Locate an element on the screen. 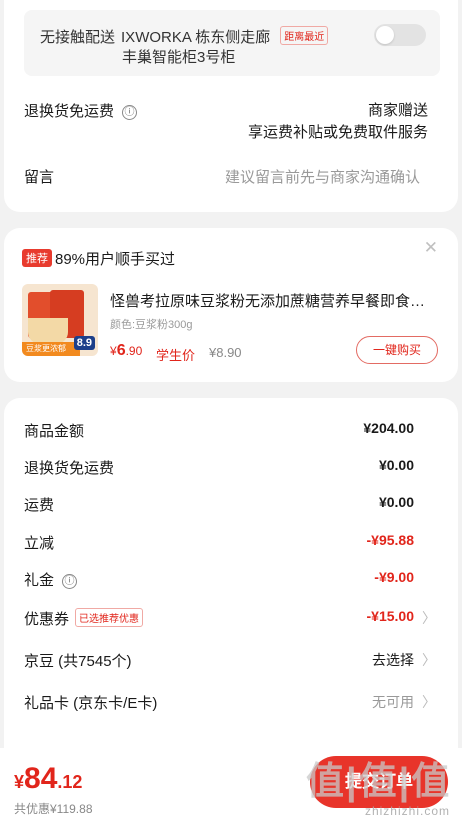 This screenshot has height=830, width=462. amount-row-gift-money: 礼金 ⓘ -¥9.00 is located at coordinates (231, 580).